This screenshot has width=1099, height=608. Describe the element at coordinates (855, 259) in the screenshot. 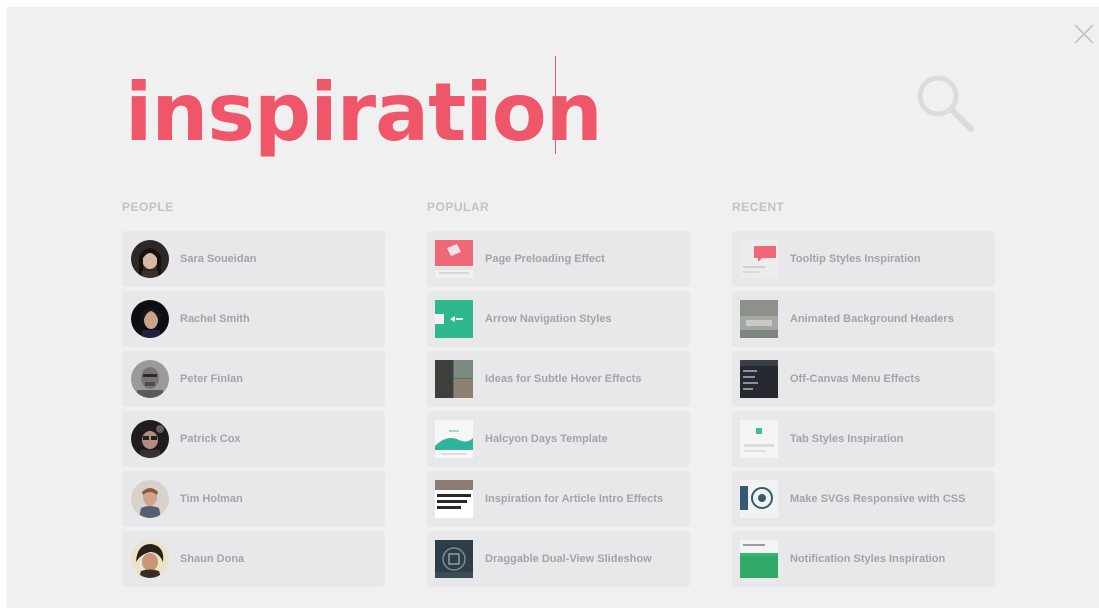

I see `article-title: Tooltip Styles Inspiration` at that location.